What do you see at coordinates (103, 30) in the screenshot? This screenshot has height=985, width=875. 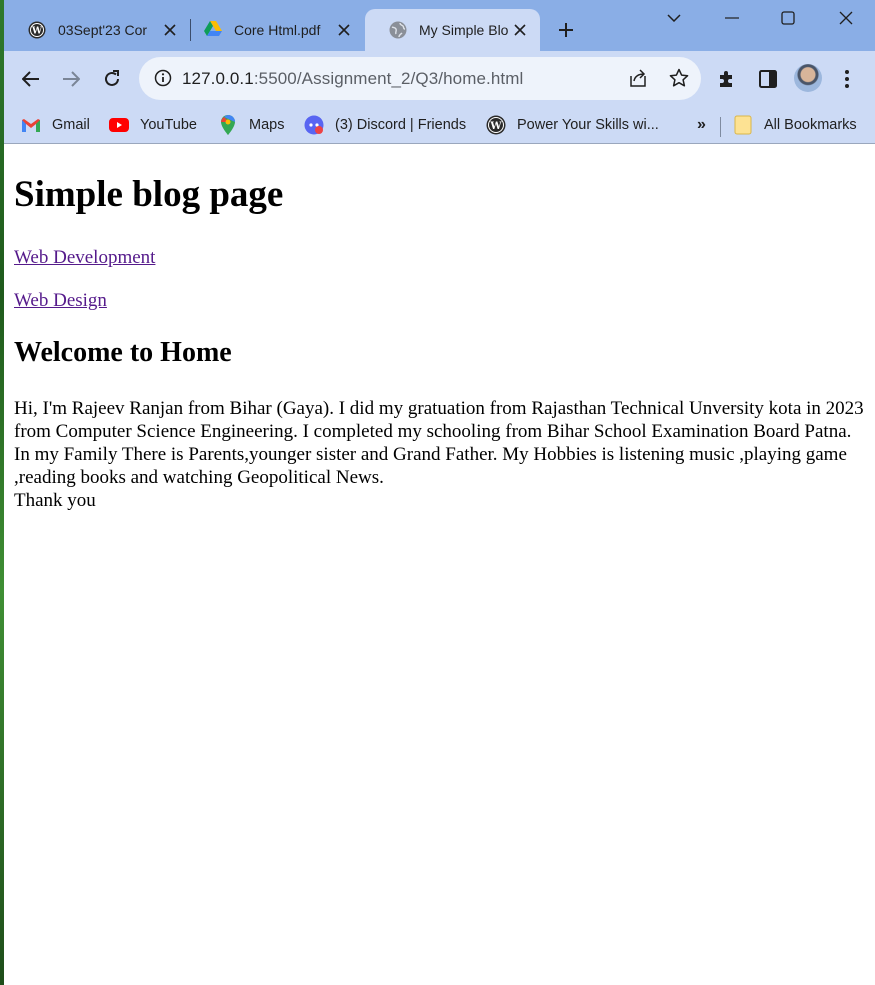 I see `tab-title: 03Sept'23 Cor` at bounding box center [103, 30].